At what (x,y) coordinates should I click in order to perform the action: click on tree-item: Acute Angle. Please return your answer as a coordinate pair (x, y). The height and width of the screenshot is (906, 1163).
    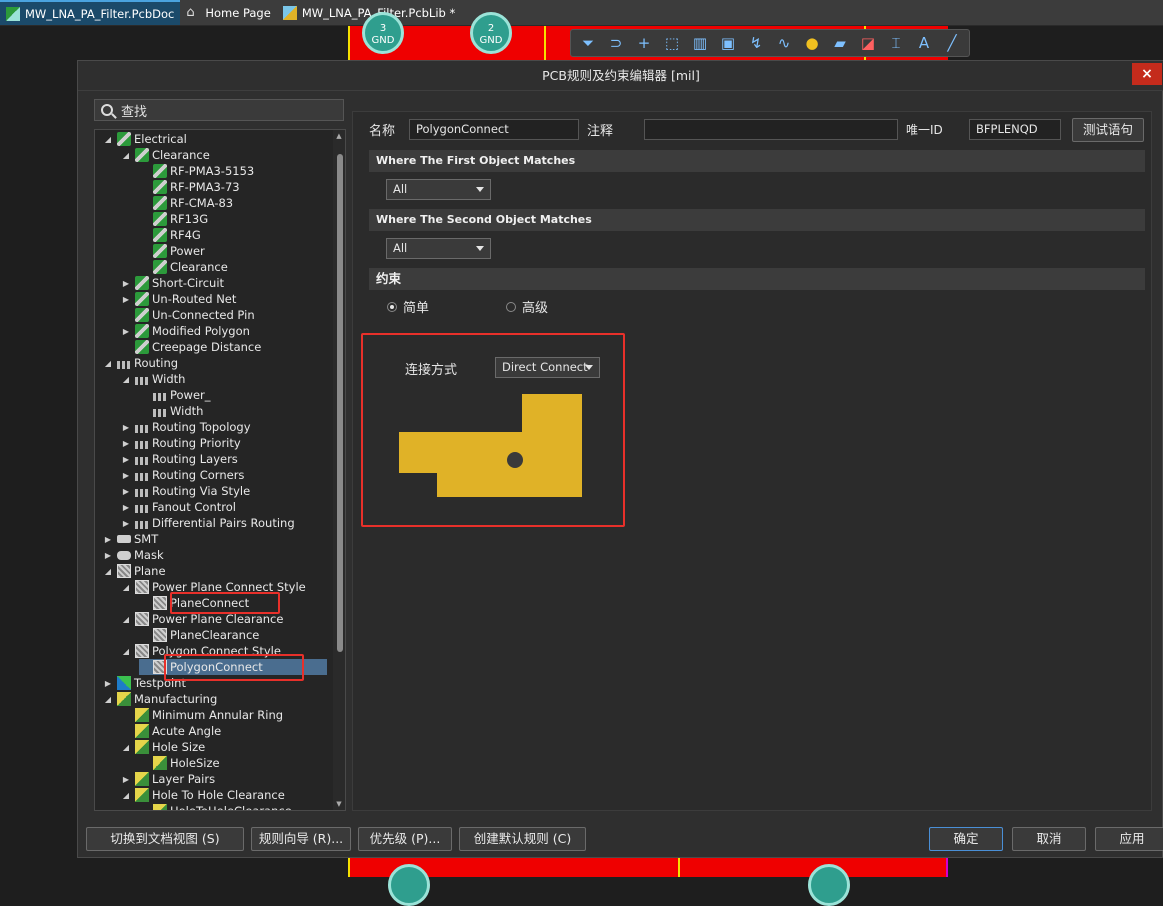
    Looking at the image, I should click on (171, 731).